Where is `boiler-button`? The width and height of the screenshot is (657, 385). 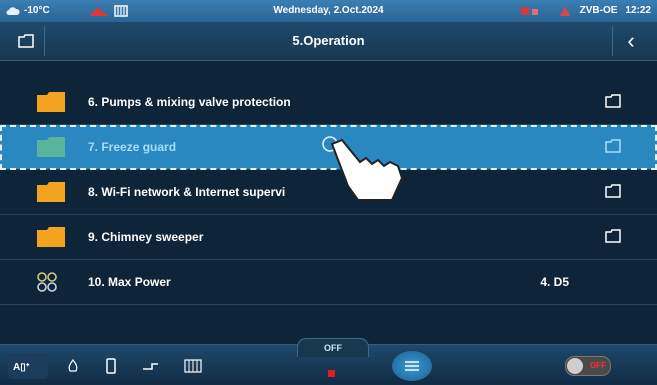
boiler-button is located at coordinates (111, 366).